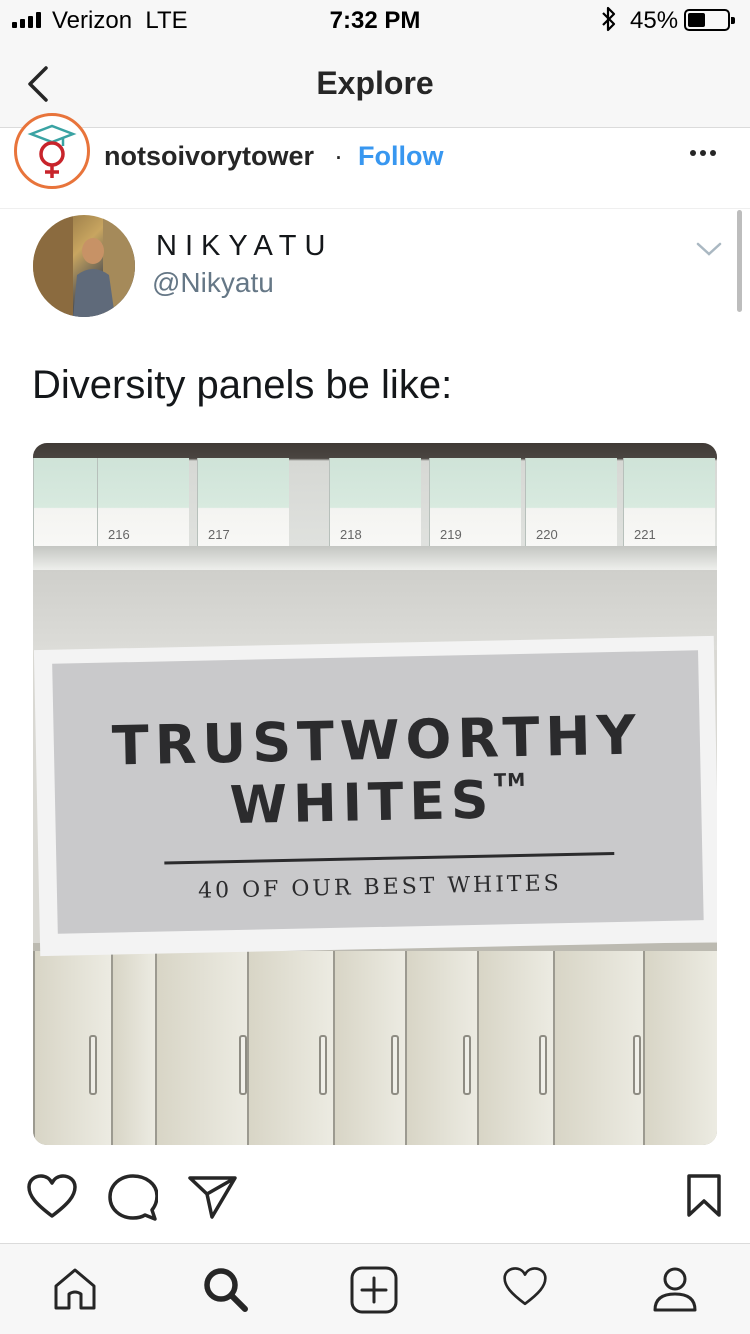 The image size is (750, 1334). I want to click on sign-subtitle-main: WHITESTM, so click(378, 803).